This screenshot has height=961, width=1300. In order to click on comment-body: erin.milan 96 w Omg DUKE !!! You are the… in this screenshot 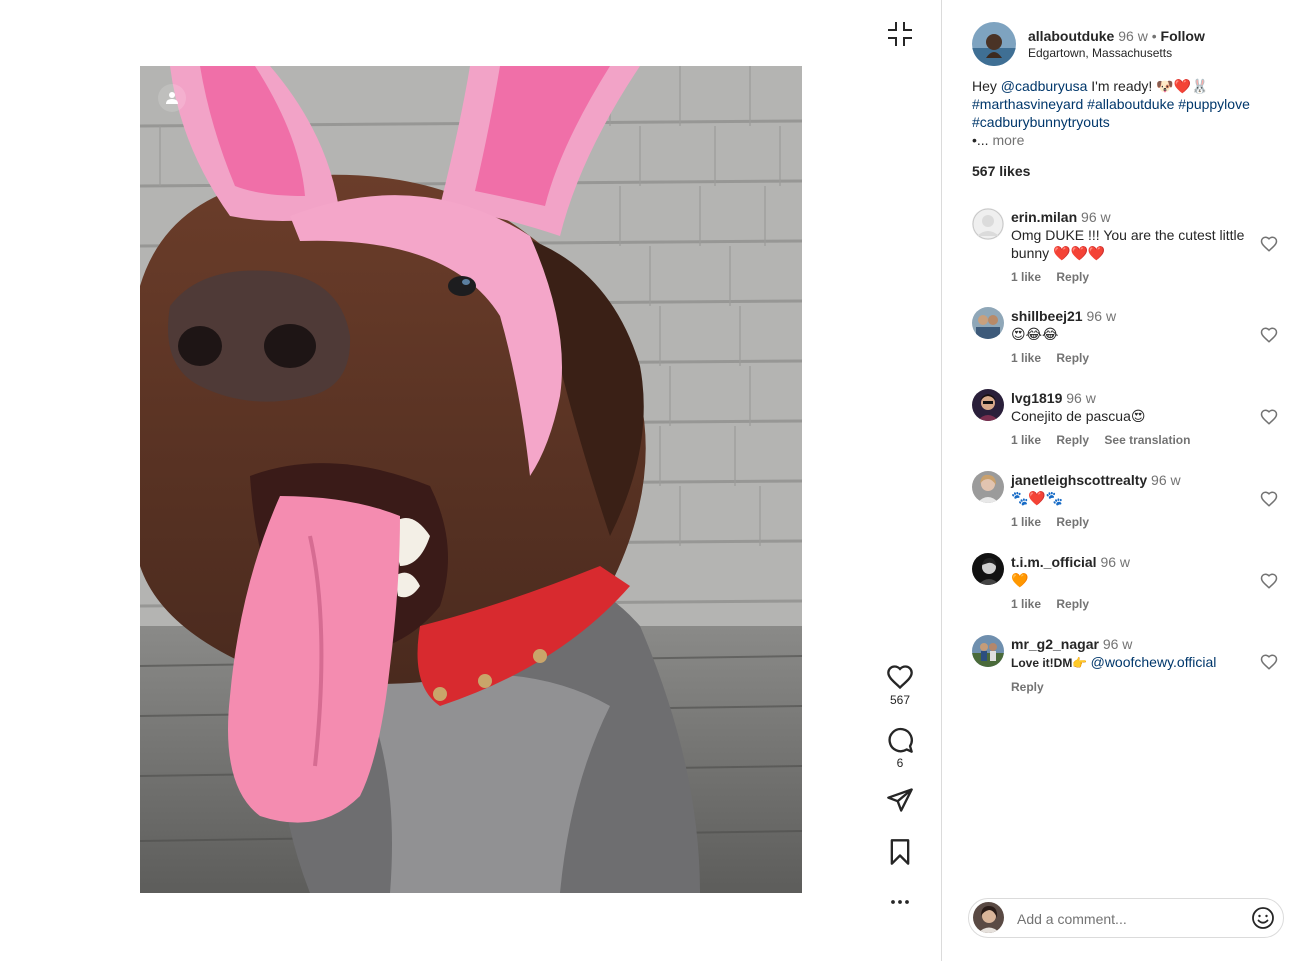, I will do `click(1131, 247)`.